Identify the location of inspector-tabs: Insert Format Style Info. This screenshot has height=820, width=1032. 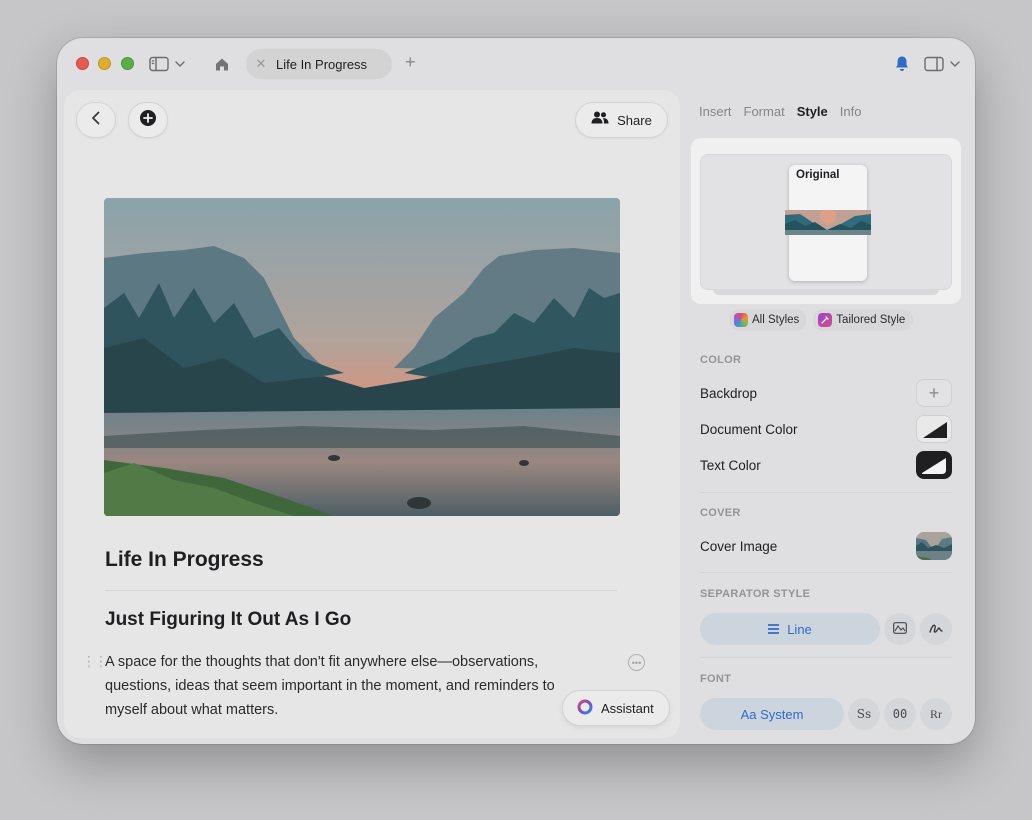
(780, 111).